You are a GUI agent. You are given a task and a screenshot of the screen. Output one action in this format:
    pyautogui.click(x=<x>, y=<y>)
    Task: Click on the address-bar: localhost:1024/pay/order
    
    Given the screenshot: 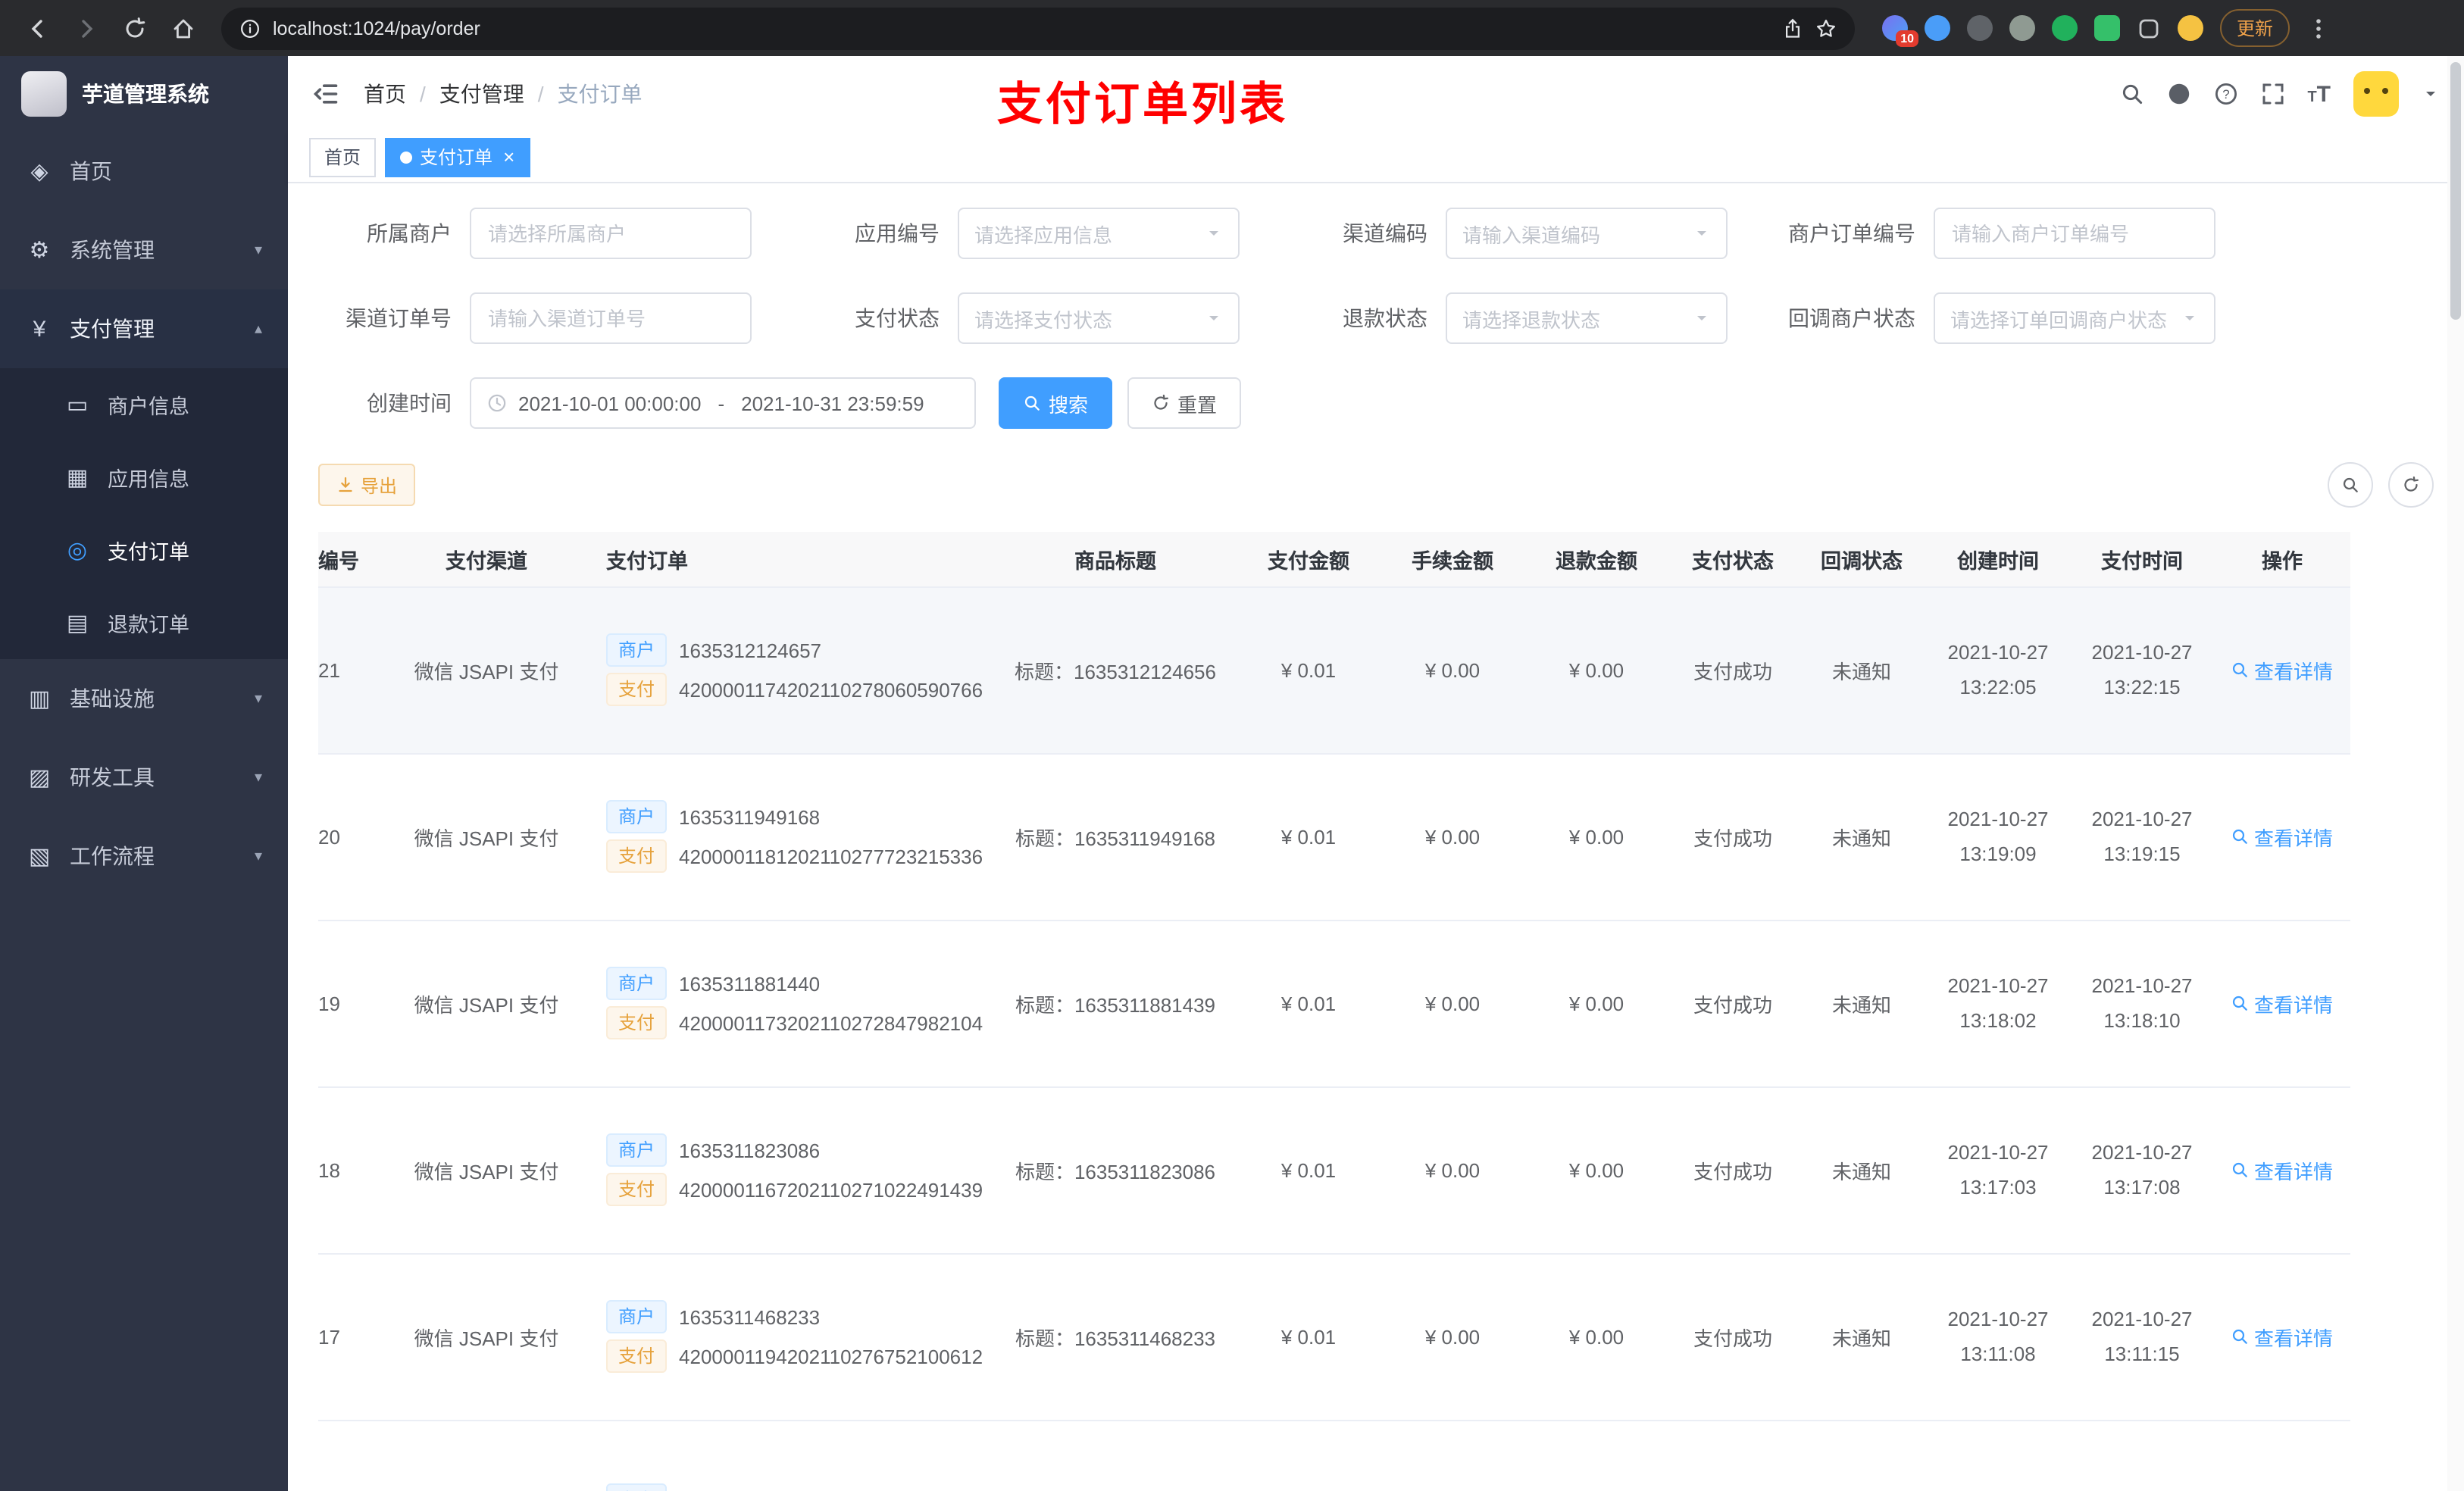 What is the action you would take?
    pyautogui.click(x=1038, y=28)
    